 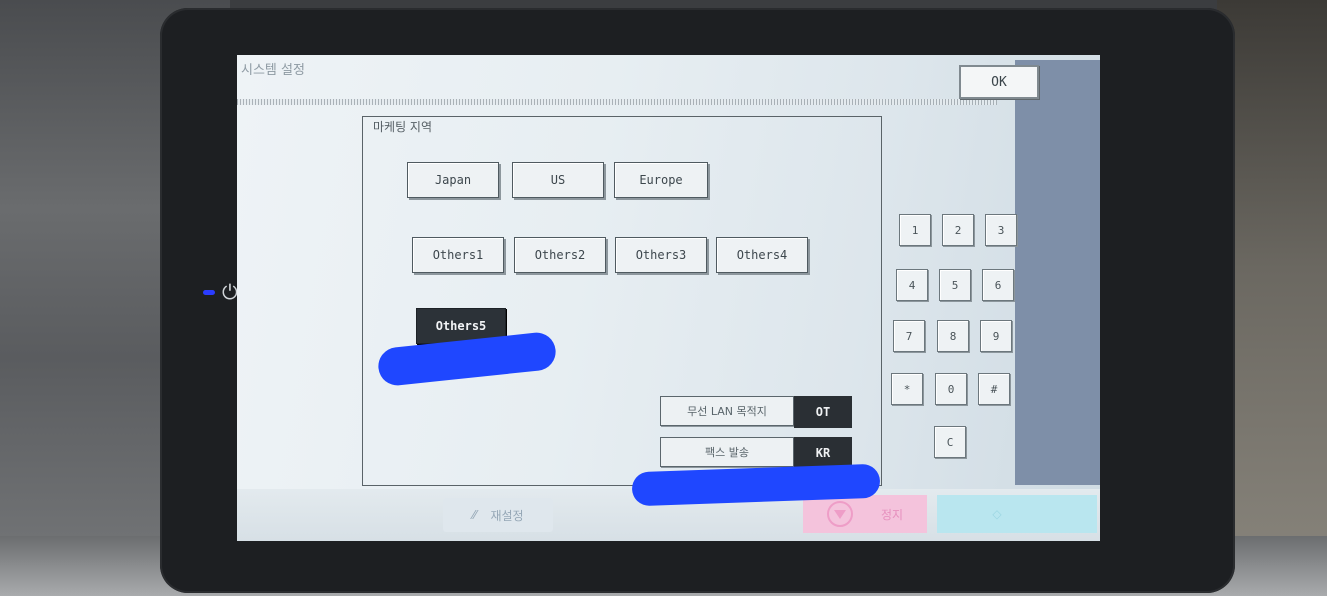 What do you see at coordinates (1017, 514) in the screenshot?
I see `start-button: ◇` at bounding box center [1017, 514].